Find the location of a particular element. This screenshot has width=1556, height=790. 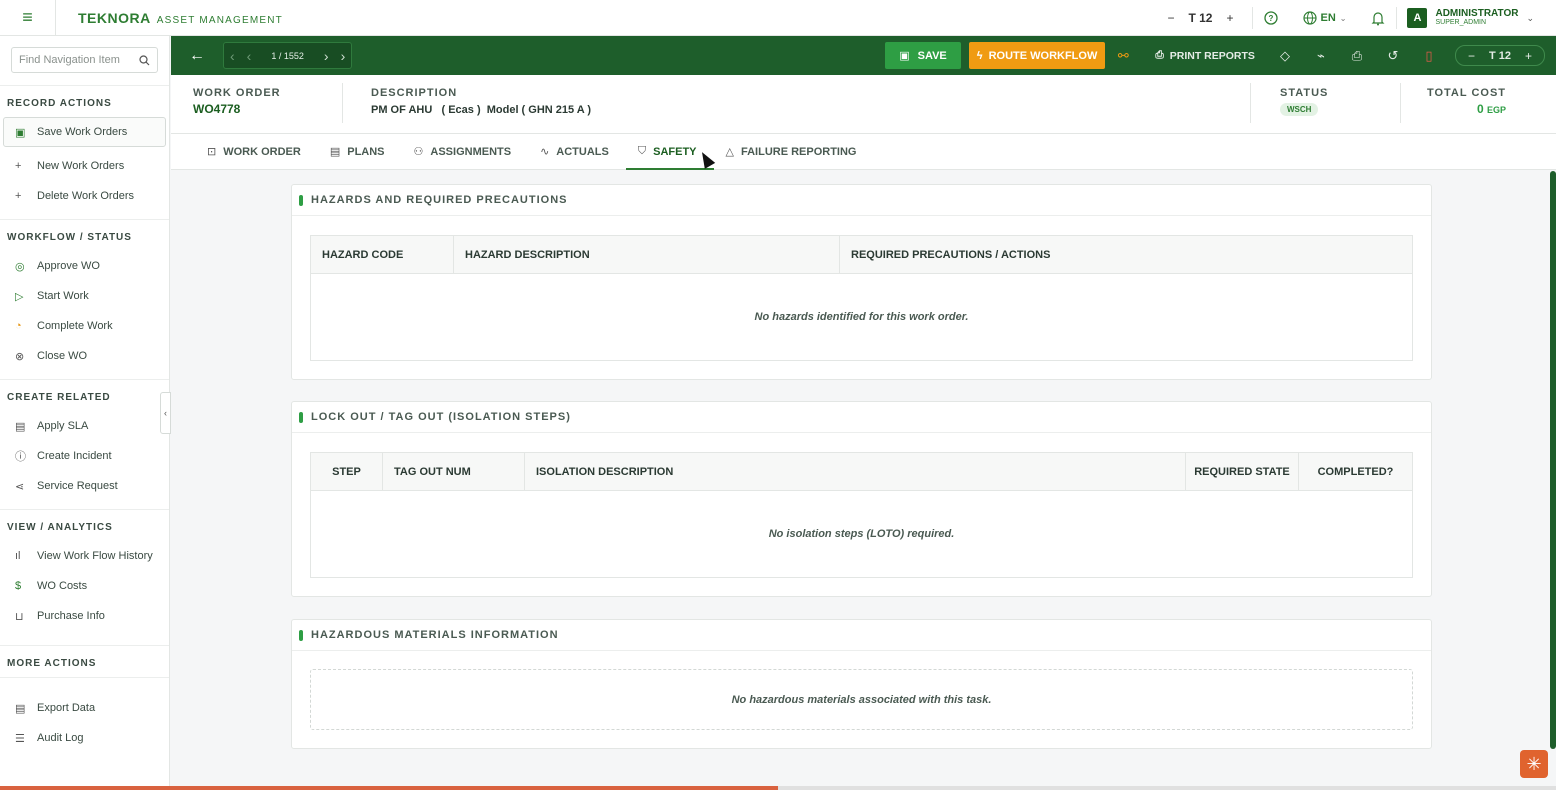

prev-record-button: ‹ is located at coordinates (249, 56).